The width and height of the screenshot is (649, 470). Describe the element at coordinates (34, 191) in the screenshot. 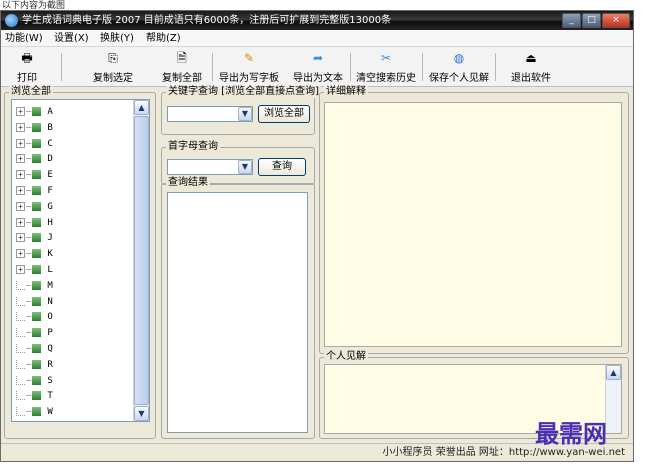

I see `tree-item-f: + – F` at that location.